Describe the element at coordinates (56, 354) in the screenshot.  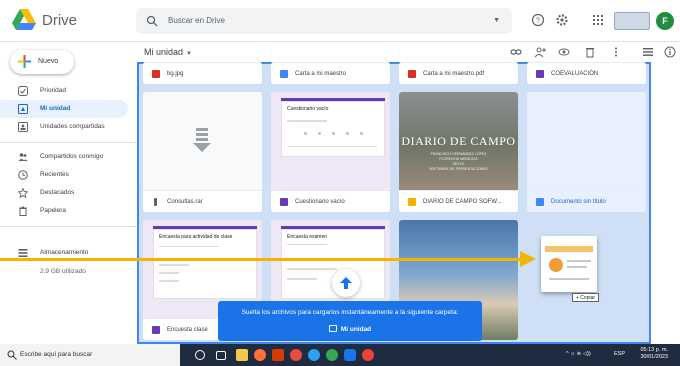
I see `taskbar-search-input: Escribe aquí para buscar` at that location.